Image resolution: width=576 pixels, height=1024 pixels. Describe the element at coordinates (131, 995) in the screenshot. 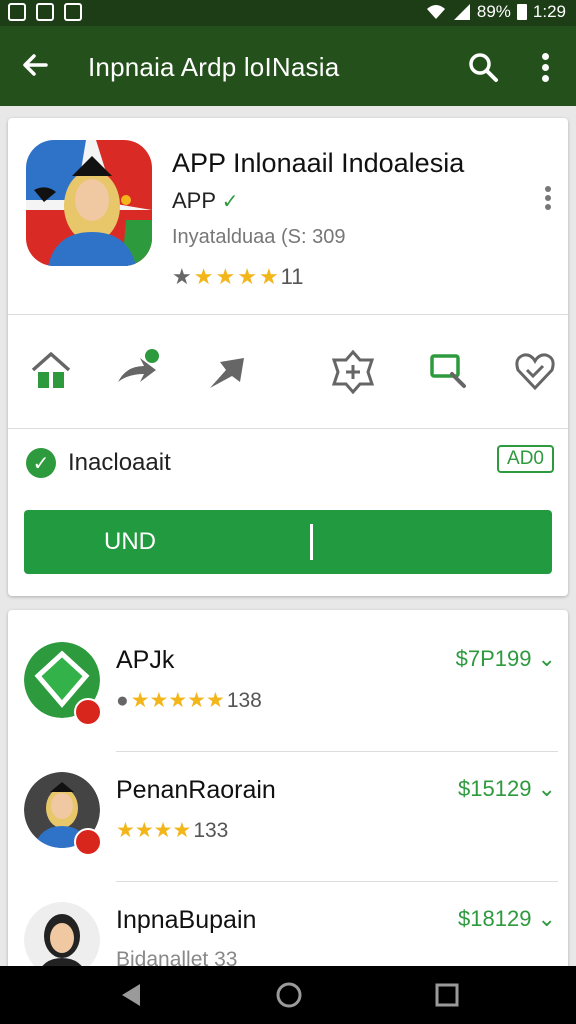

I see `nav-back-icon` at that location.